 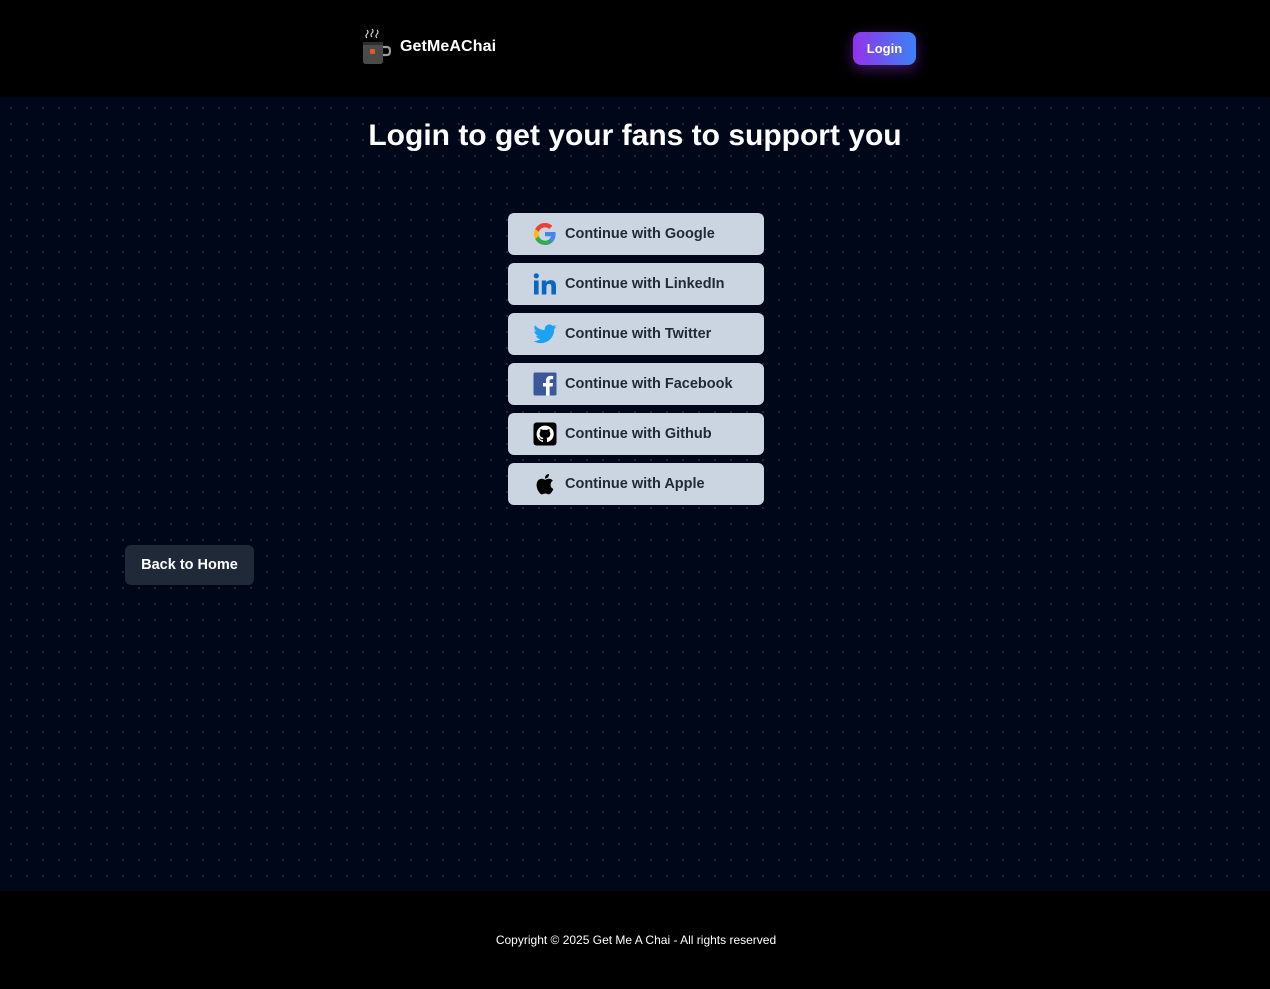 I want to click on facebook-login-label: Continue with Facebook, so click(x=649, y=384).